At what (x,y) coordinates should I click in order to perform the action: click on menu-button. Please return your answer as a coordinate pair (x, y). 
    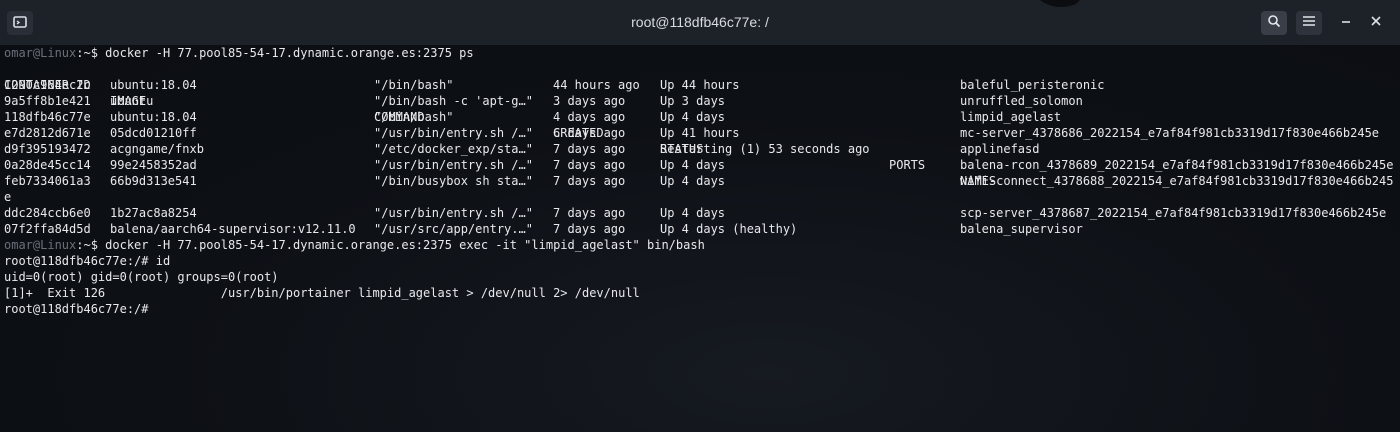
    Looking at the image, I should click on (1309, 23).